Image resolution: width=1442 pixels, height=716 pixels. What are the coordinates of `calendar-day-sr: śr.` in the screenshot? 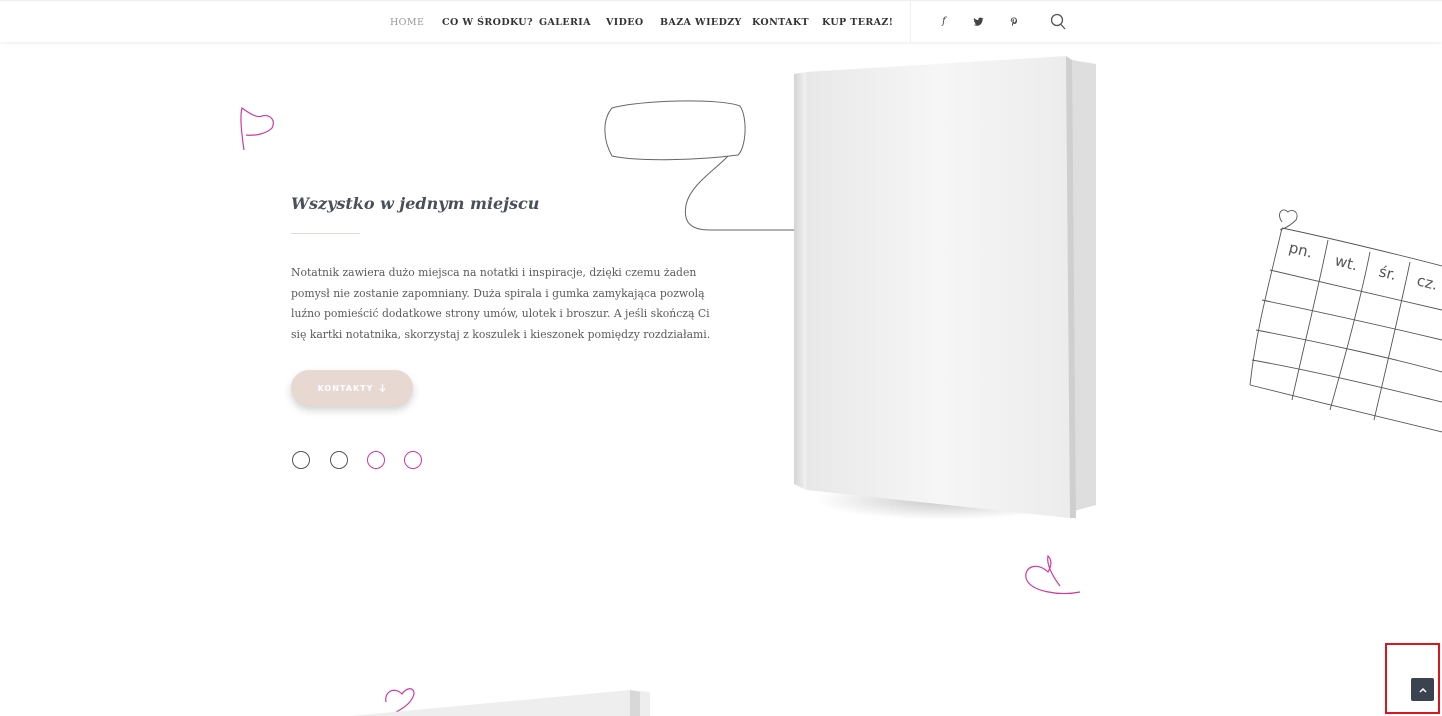 It's located at (1387, 273).